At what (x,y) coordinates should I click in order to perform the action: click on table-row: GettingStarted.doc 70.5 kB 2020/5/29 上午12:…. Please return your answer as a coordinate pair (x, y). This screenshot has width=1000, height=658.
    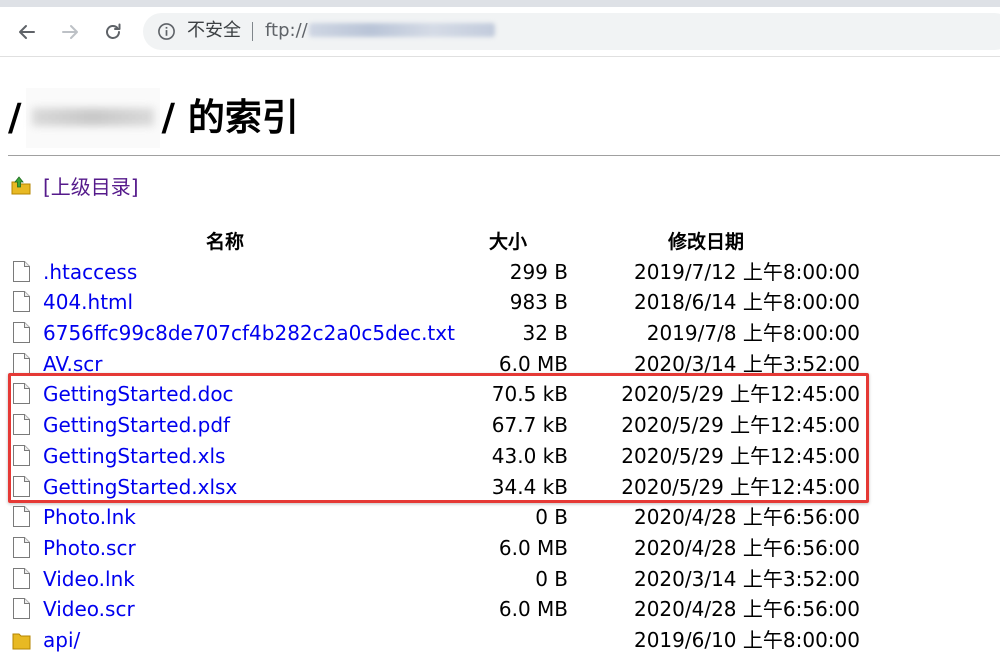
    Looking at the image, I should click on (438, 394).